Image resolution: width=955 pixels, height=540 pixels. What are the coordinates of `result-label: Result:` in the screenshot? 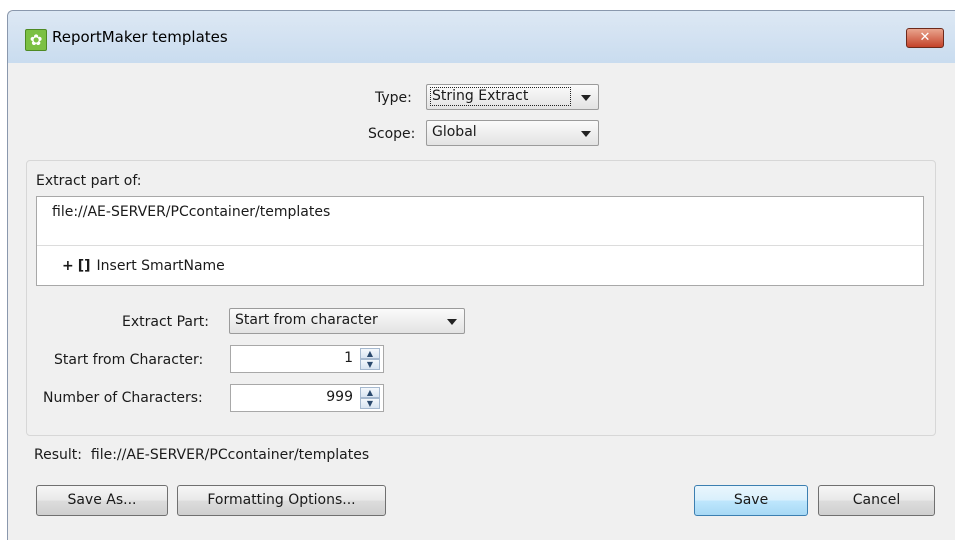 It's located at (58, 455).